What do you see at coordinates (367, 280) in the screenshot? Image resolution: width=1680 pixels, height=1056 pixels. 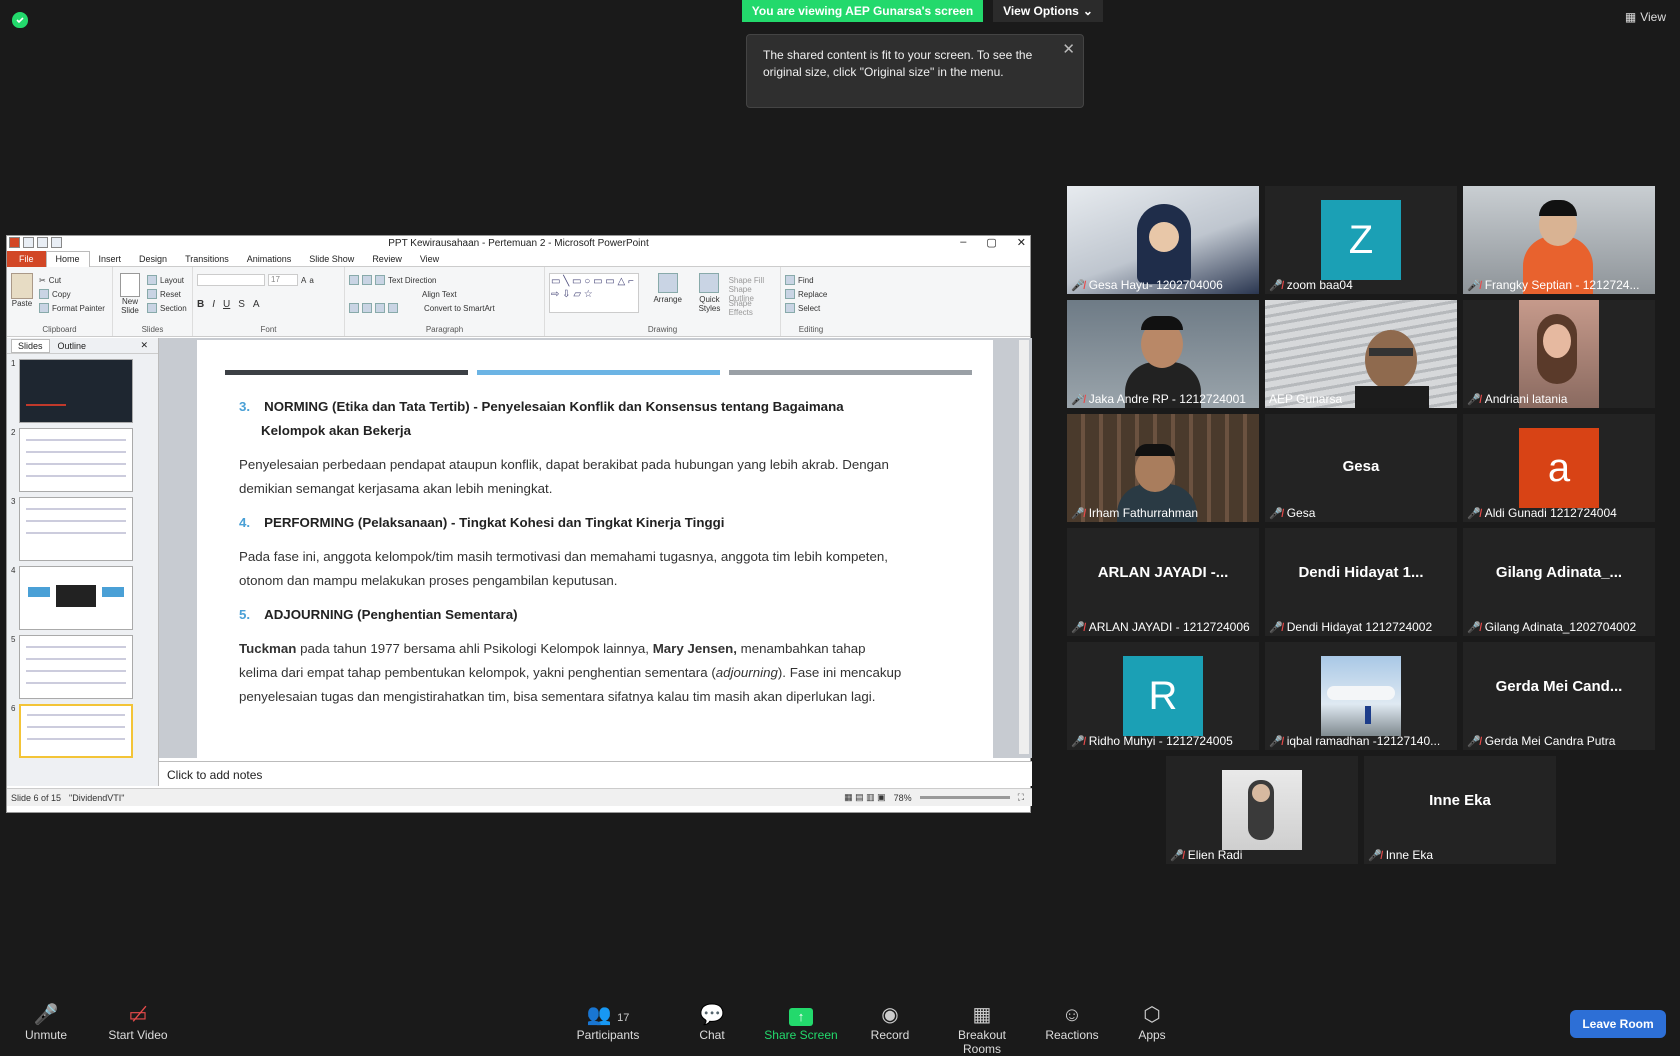 I see `numbering-icon` at bounding box center [367, 280].